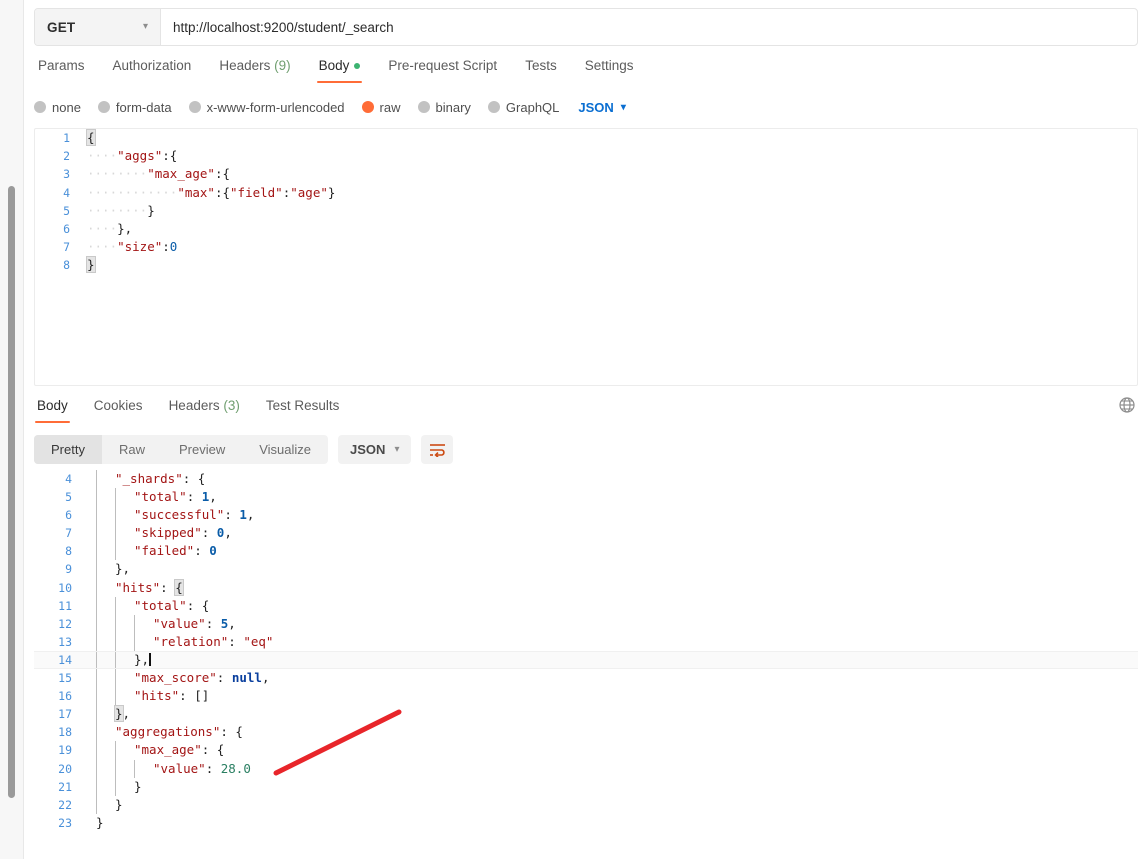 The width and height of the screenshot is (1138, 859). I want to click on body-type-binary: binary, so click(444, 107).